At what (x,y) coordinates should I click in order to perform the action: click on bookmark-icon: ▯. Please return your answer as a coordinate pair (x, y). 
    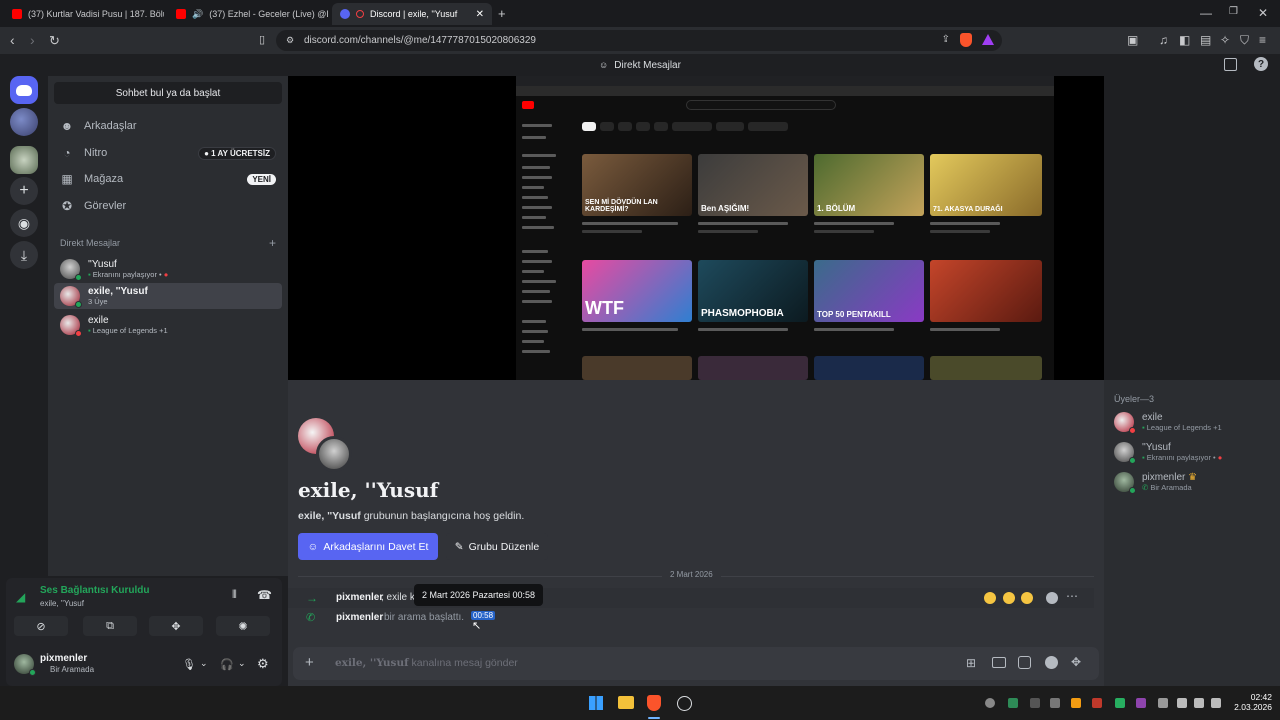
    Looking at the image, I should click on (262, 40).